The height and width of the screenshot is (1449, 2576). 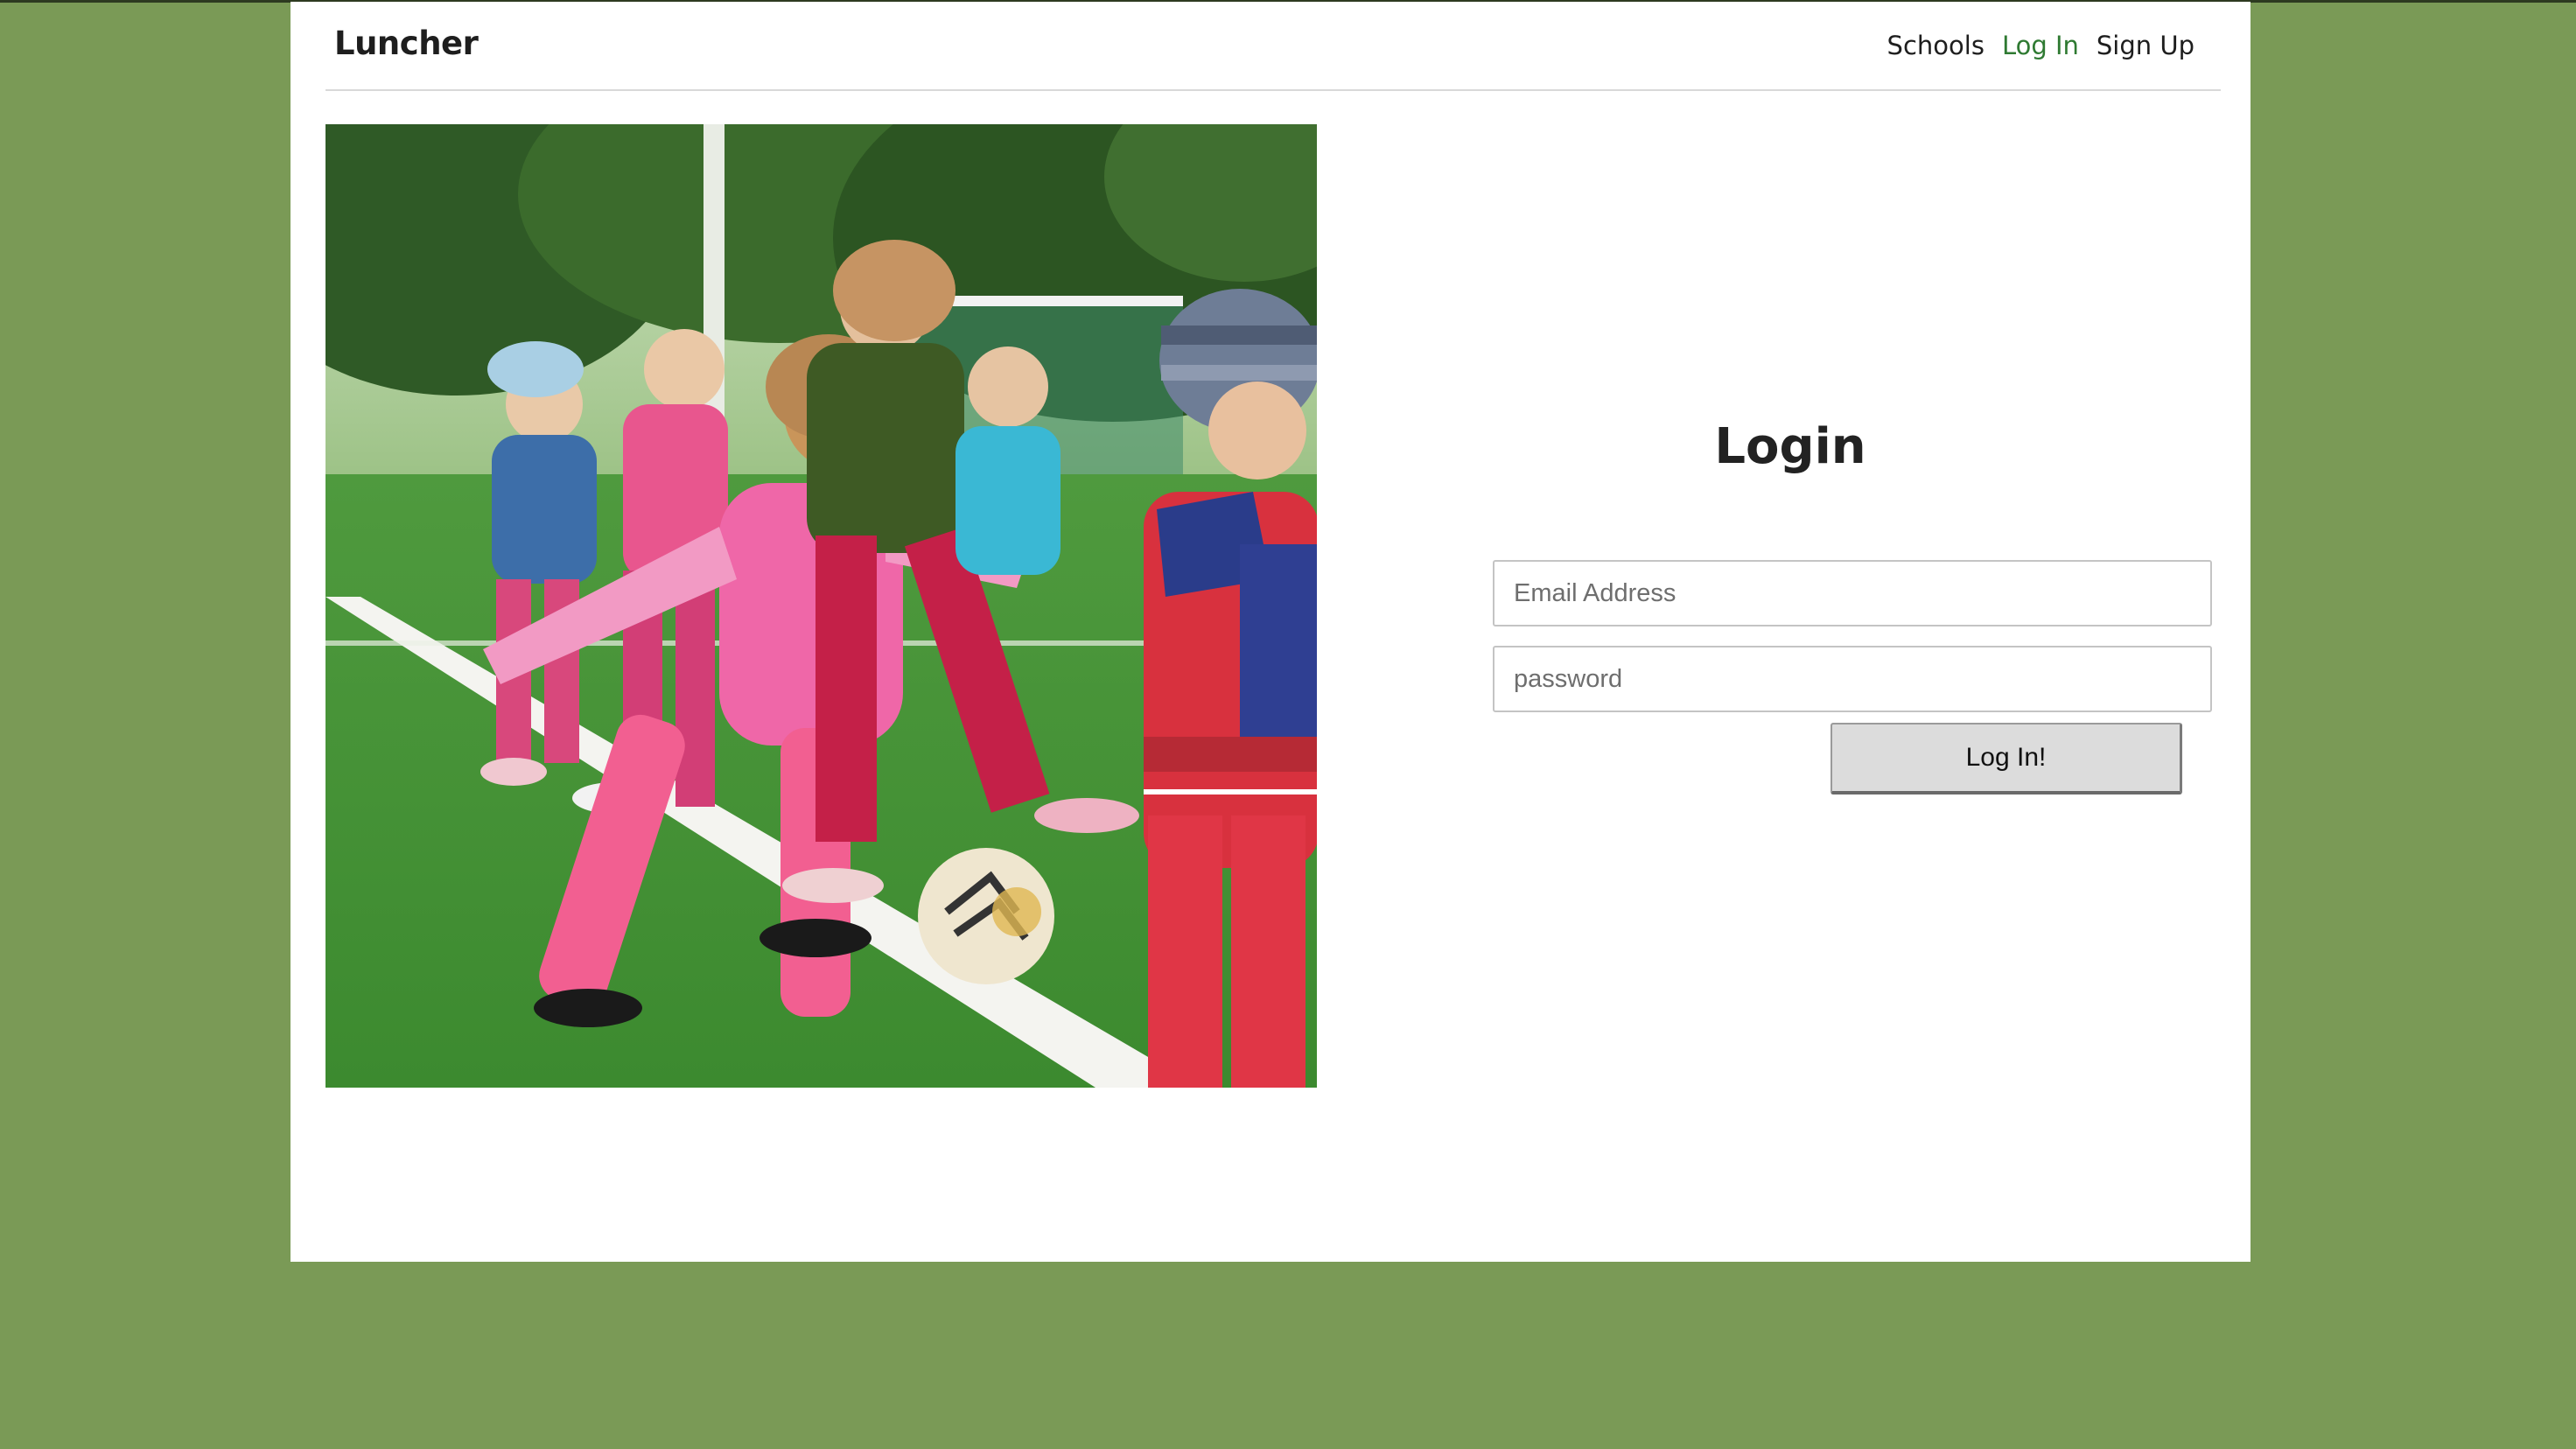 What do you see at coordinates (406, 43) in the screenshot?
I see `brand-logo: Luncher` at bounding box center [406, 43].